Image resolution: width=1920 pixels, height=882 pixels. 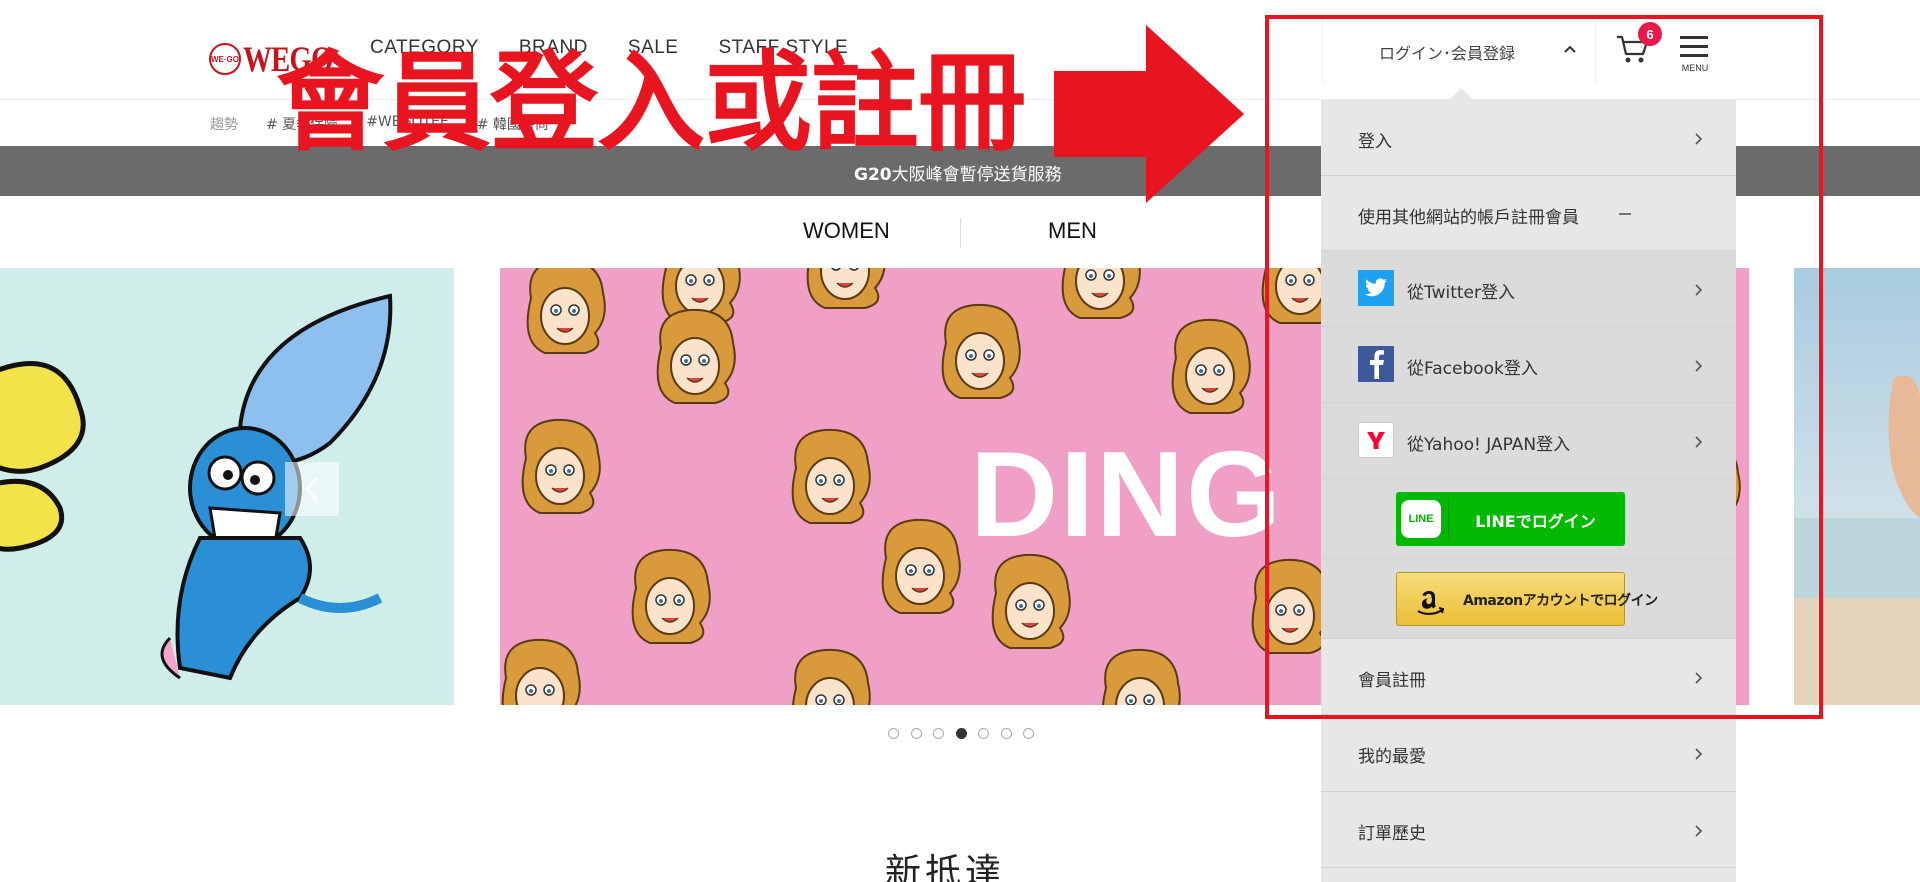 I want to click on cartoon-character-illustration, so click(x=196, y=487).